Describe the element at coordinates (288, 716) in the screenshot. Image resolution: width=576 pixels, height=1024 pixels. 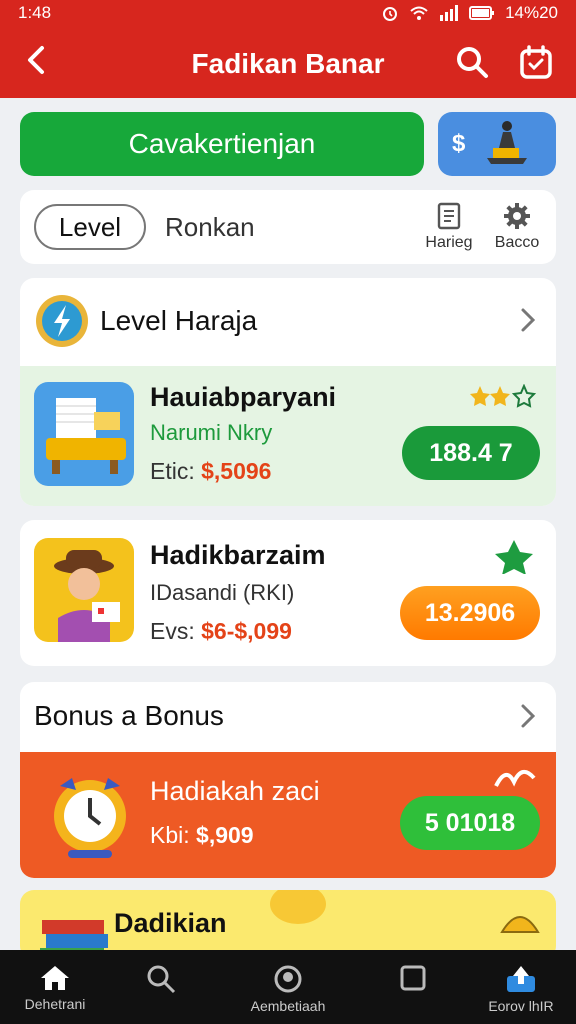
I see `bonus-section-header: Bonus a Bonus` at that location.